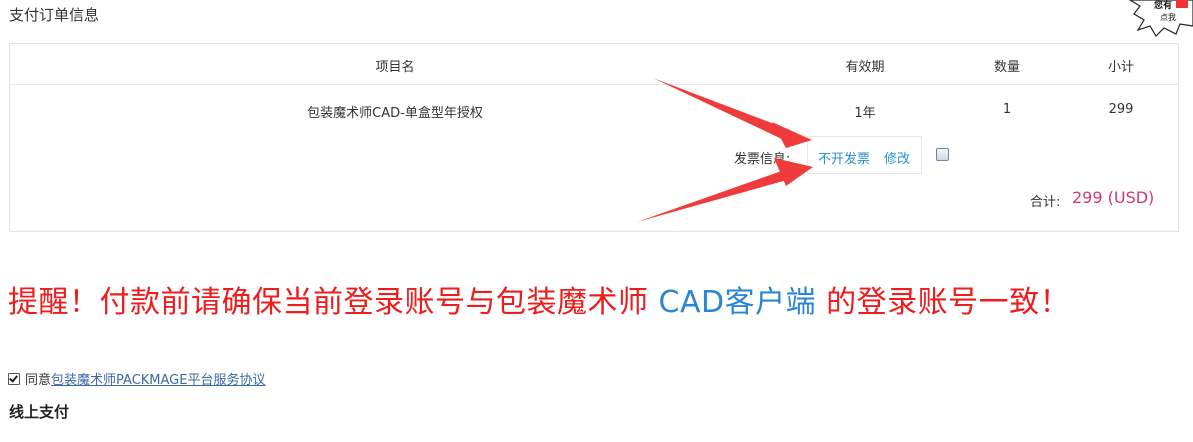 Image resolution: width=1193 pixels, height=442 pixels. I want to click on promo-sticker-icon: 您有 点我, so click(1156, 20).